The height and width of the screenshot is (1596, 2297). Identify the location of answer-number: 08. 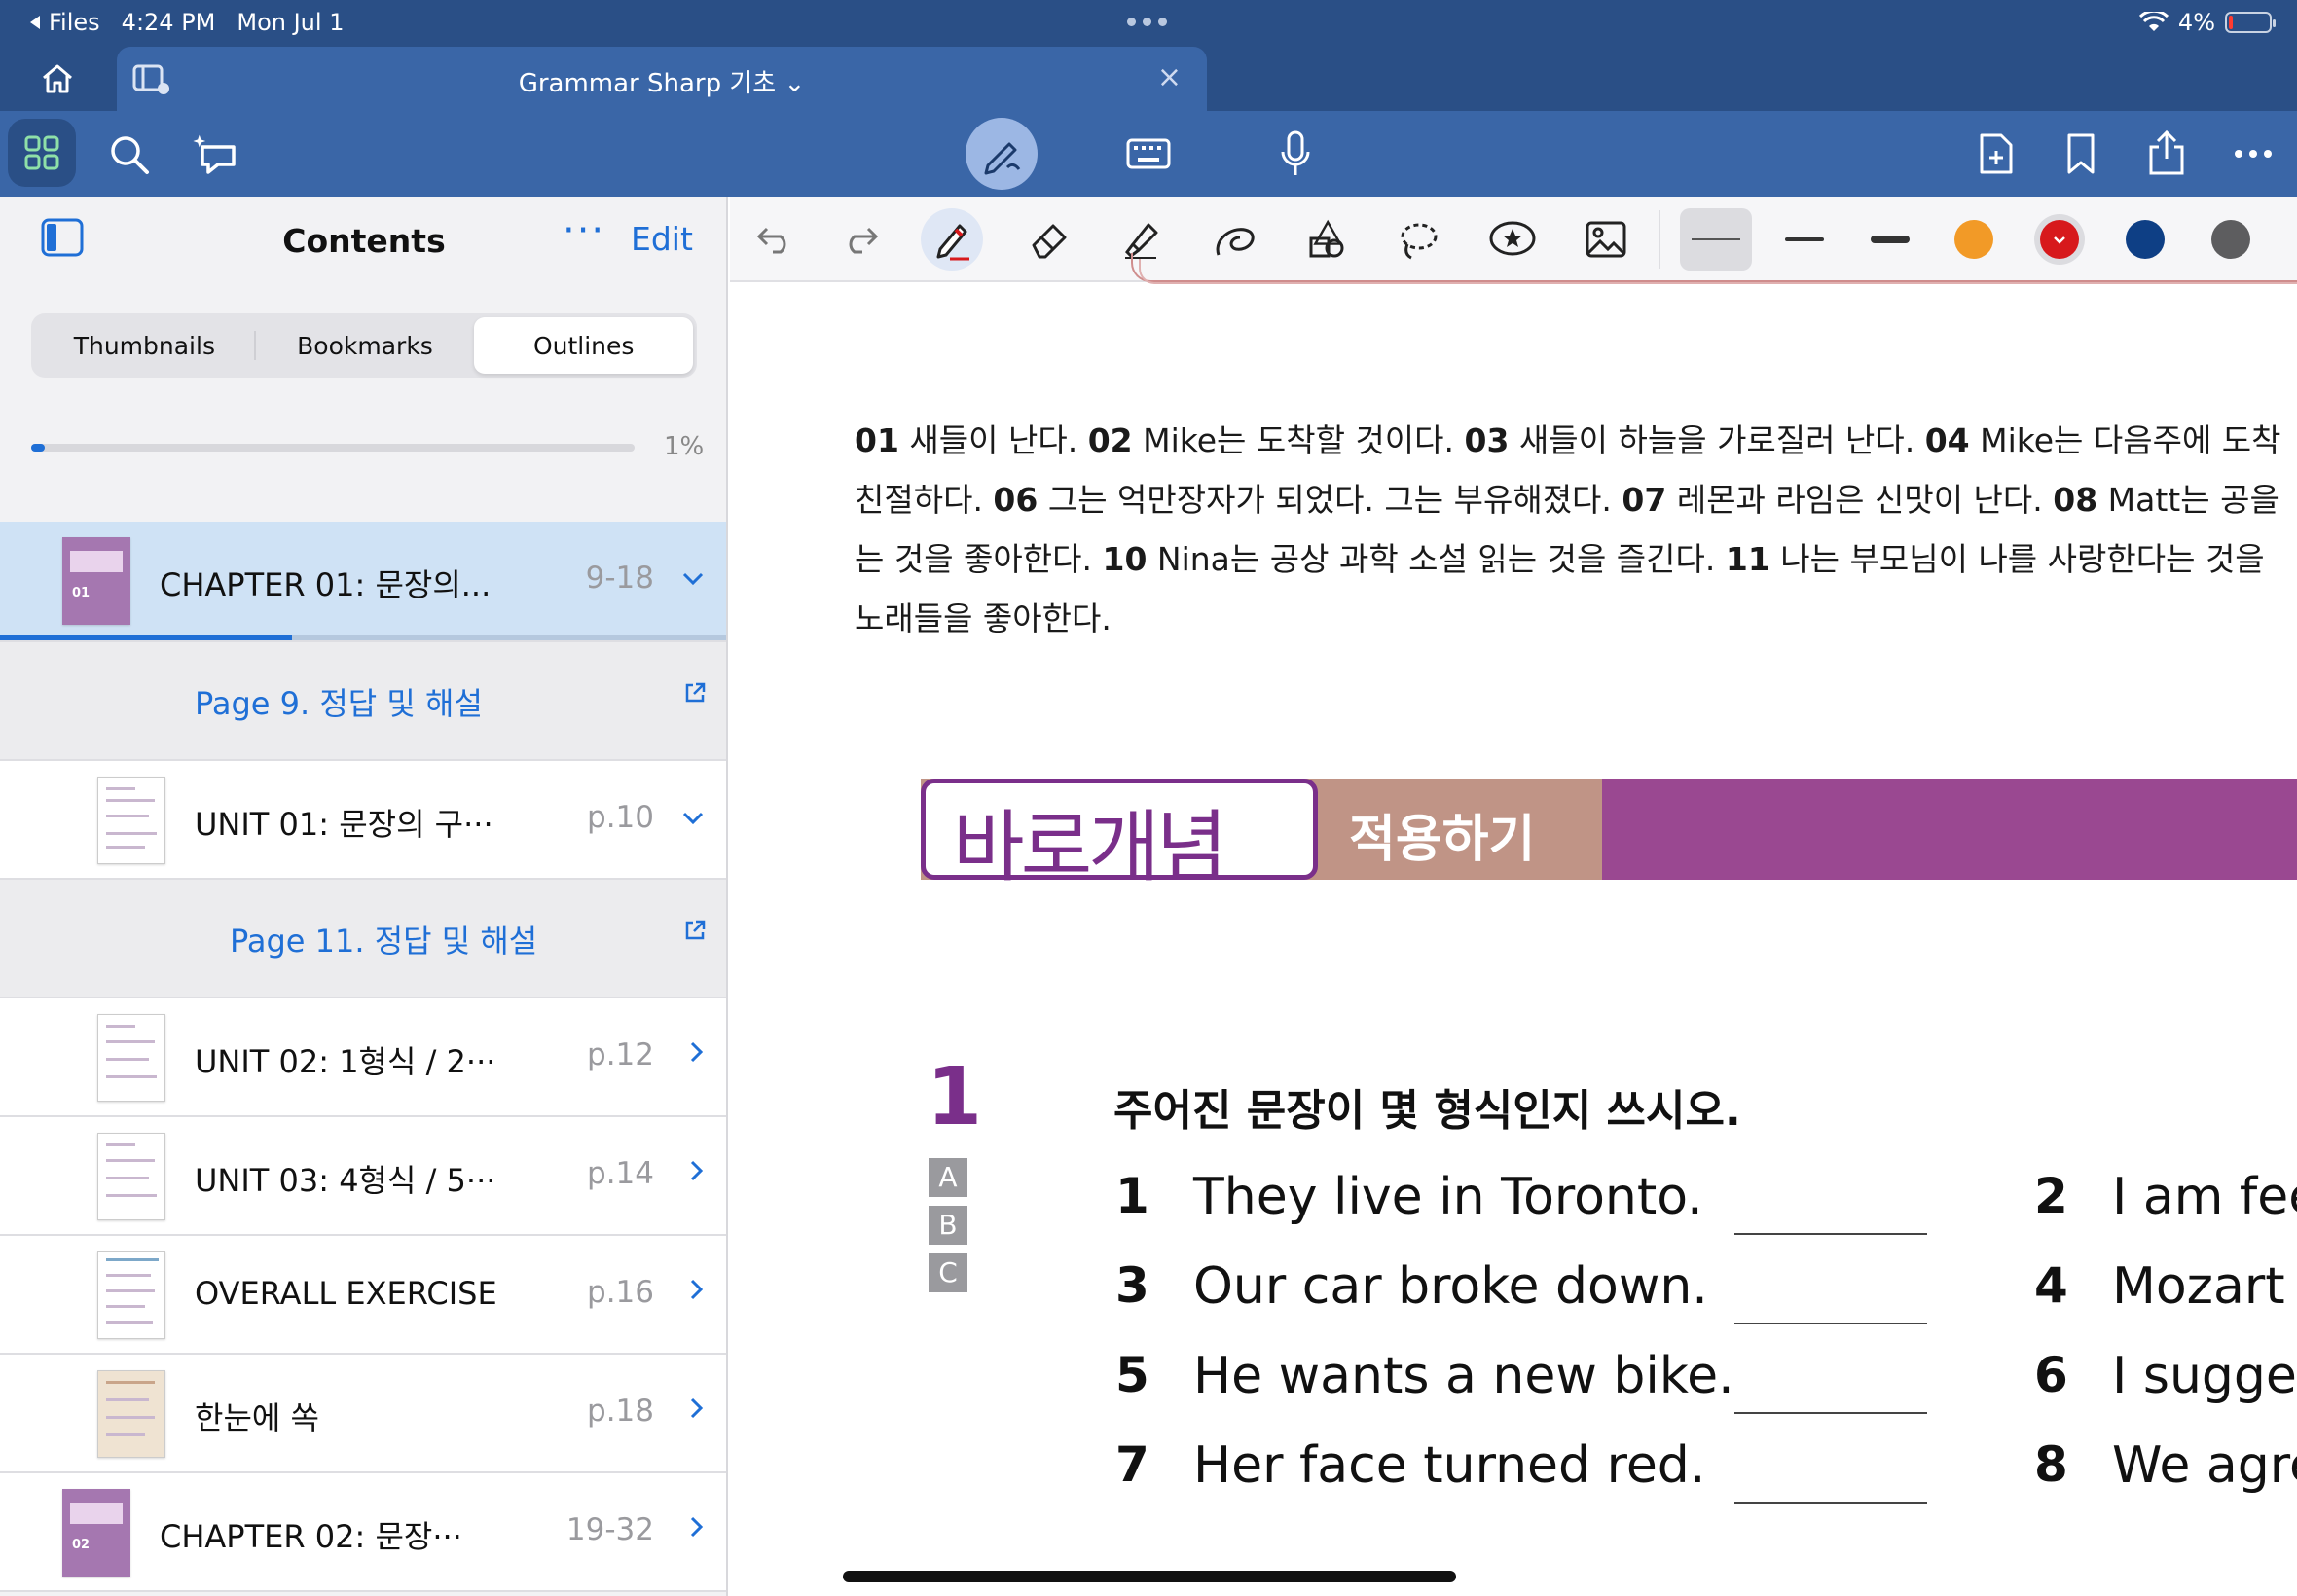
(2075, 500).